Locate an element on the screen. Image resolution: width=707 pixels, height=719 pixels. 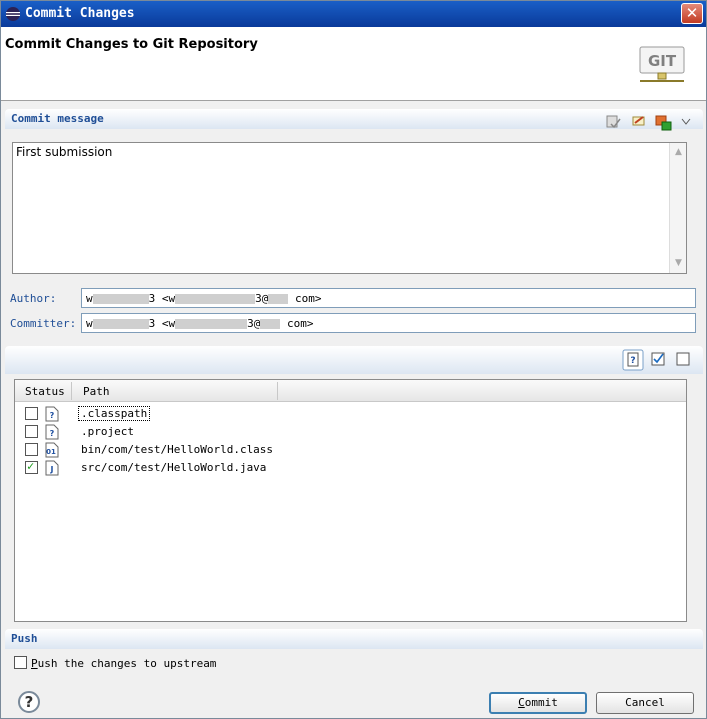
title-bar: Commit Changes ✕ is located at coordinates (353, 14).